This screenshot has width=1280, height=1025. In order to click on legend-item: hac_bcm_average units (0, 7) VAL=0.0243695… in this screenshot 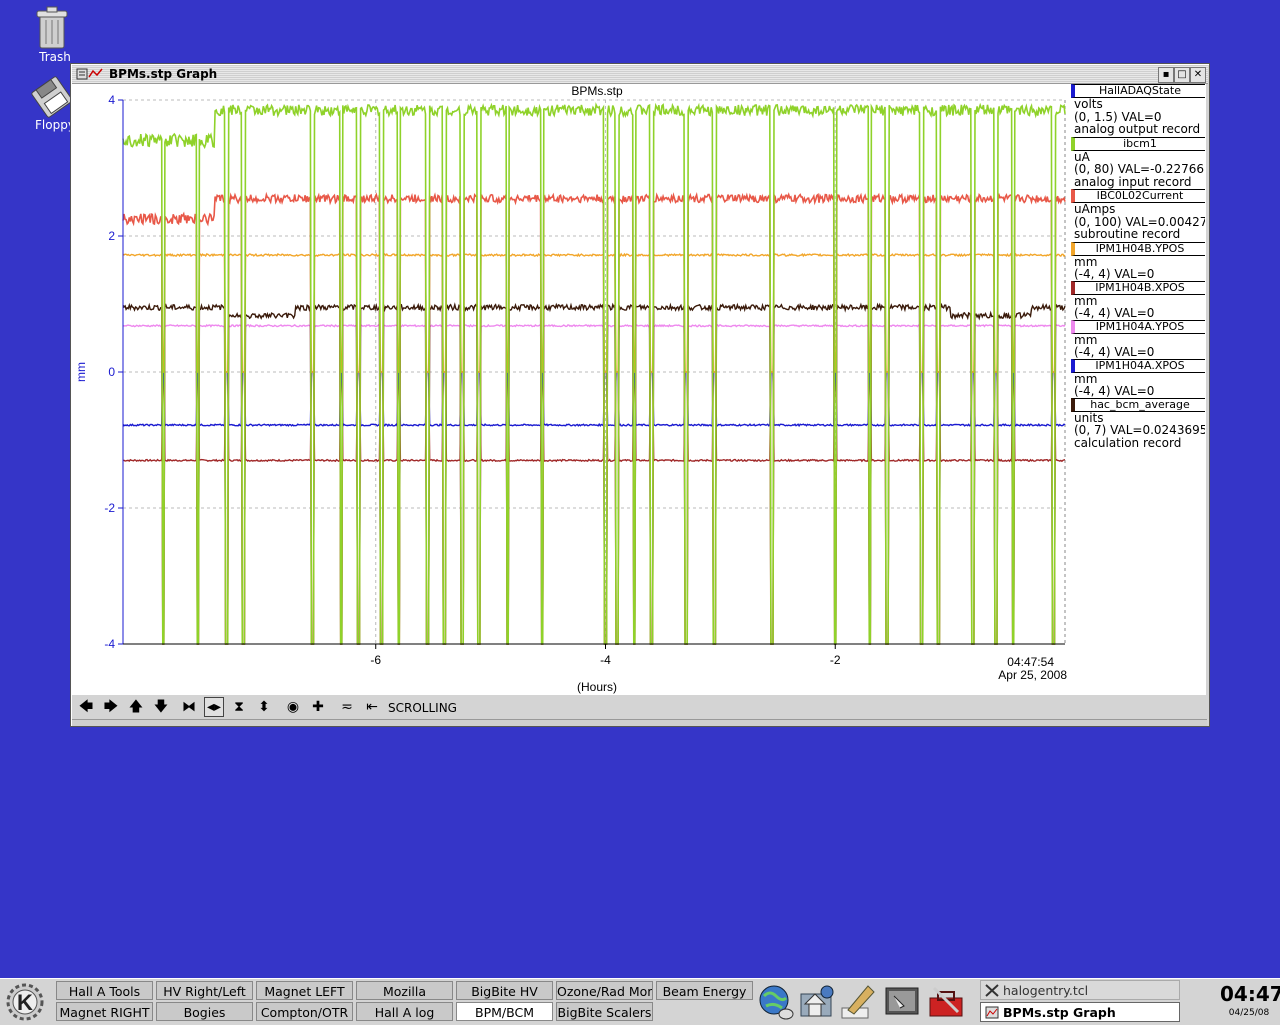, I will do `click(1137, 423)`.